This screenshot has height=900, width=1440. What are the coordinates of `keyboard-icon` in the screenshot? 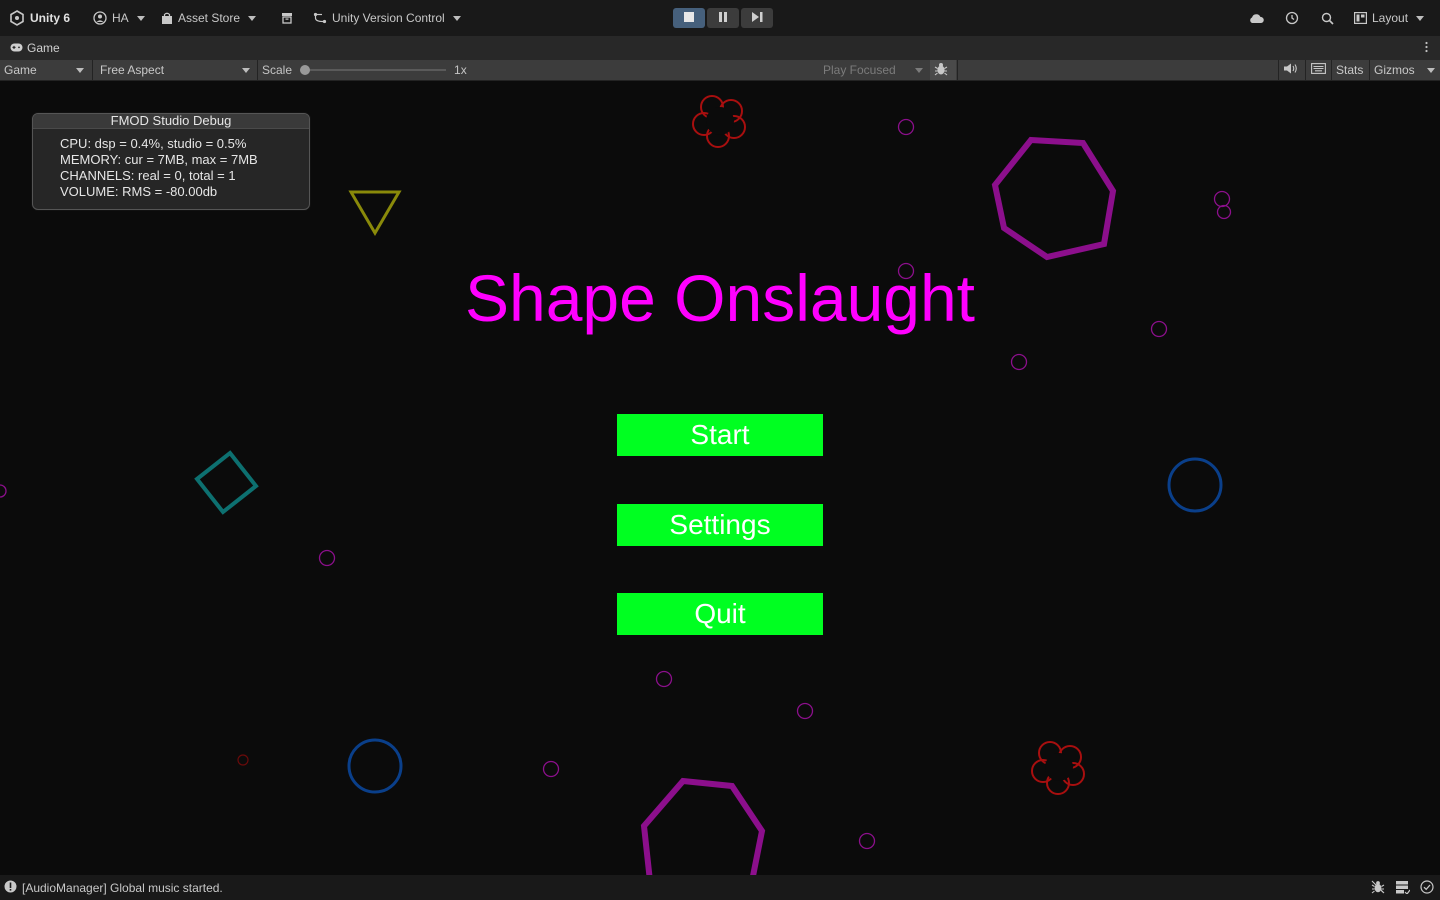 It's located at (1318, 70).